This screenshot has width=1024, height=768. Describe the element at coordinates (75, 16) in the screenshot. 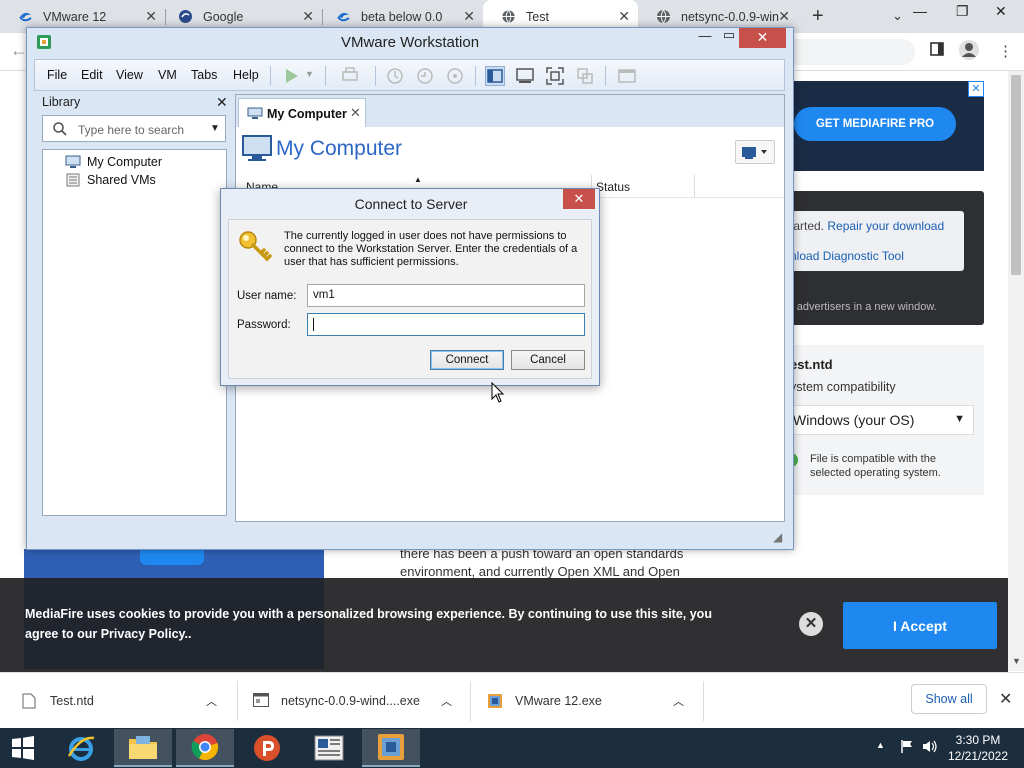

I see `browser-tab-title: VMware 12` at that location.